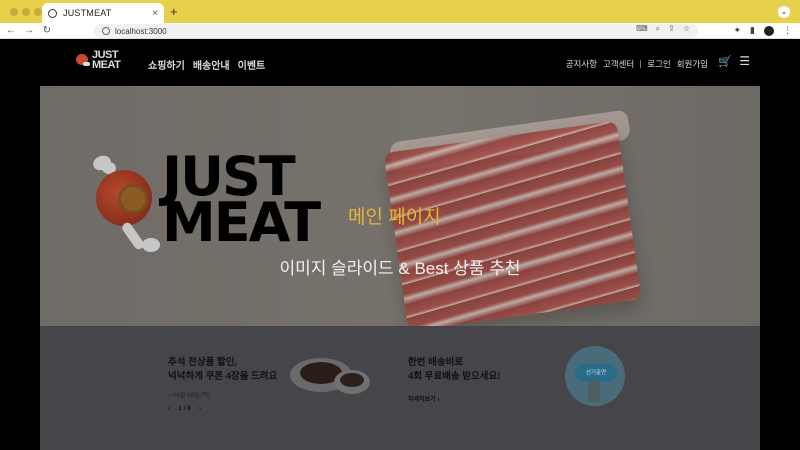 The image size is (800, 450). Describe the element at coordinates (166, 64) in the screenshot. I see `nav-shopping: 쇼핑하기` at that location.